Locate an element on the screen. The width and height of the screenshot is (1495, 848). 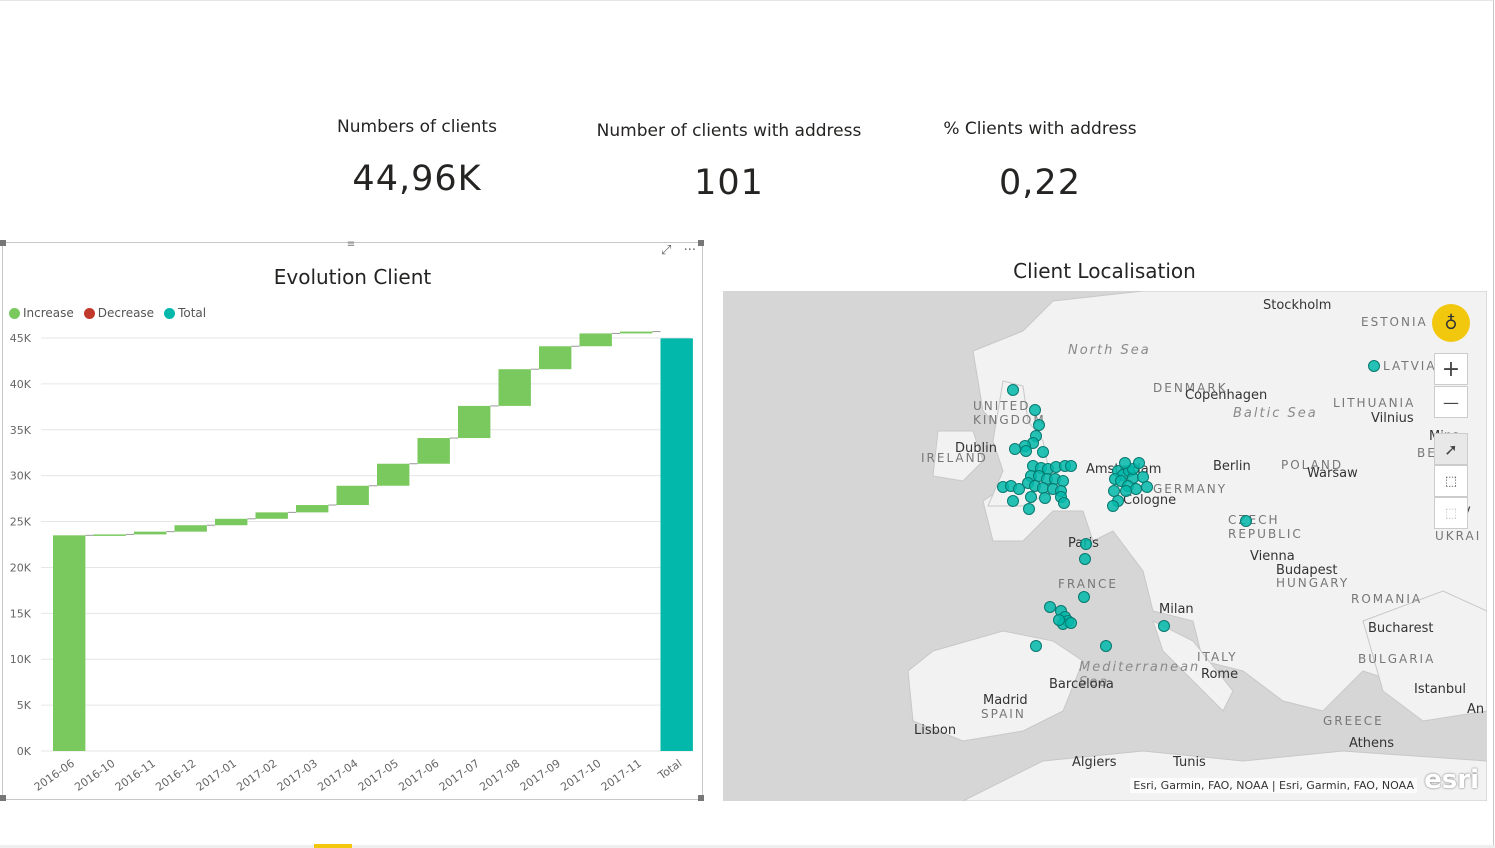
rectangle-select-button: ⬚ is located at coordinates (1451, 481).